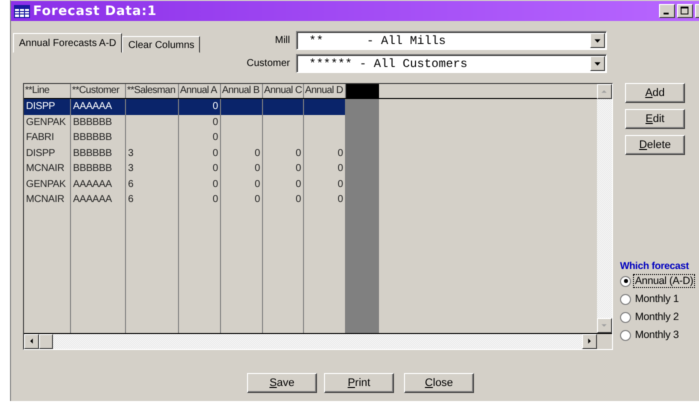  What do you see at coordinates (31, 341) in the screenshot?
I see `scroll-left-icon` at bounding box center [31, 341].